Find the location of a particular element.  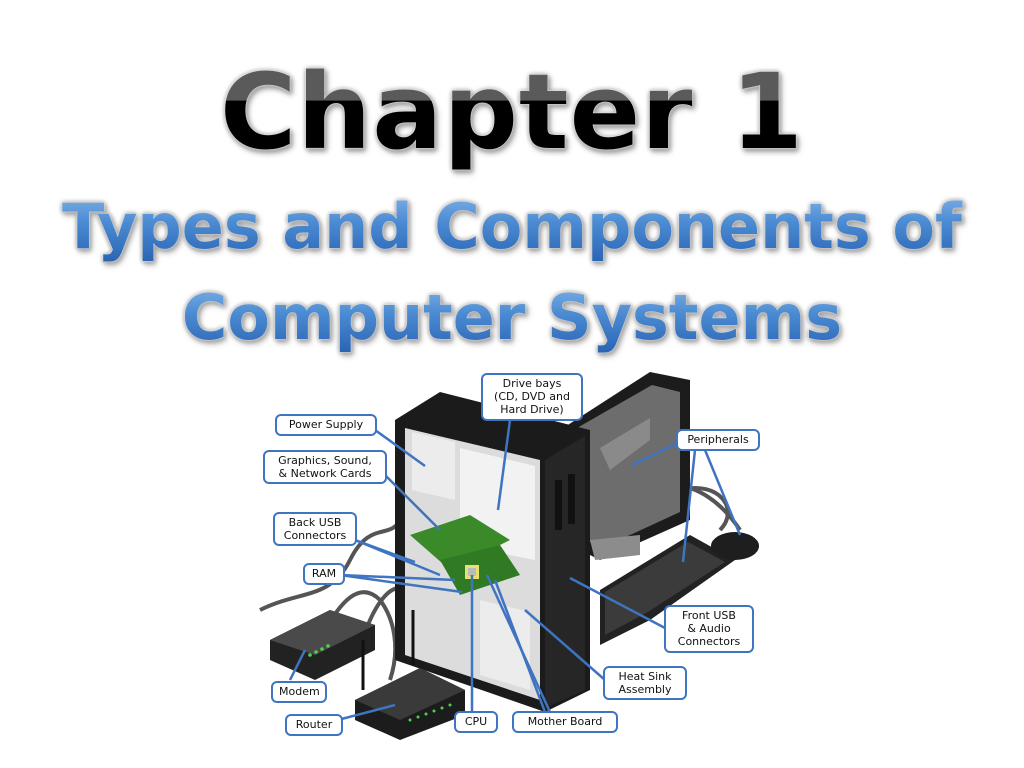

label-cpu: CPU is located at coordinates (476, 722).